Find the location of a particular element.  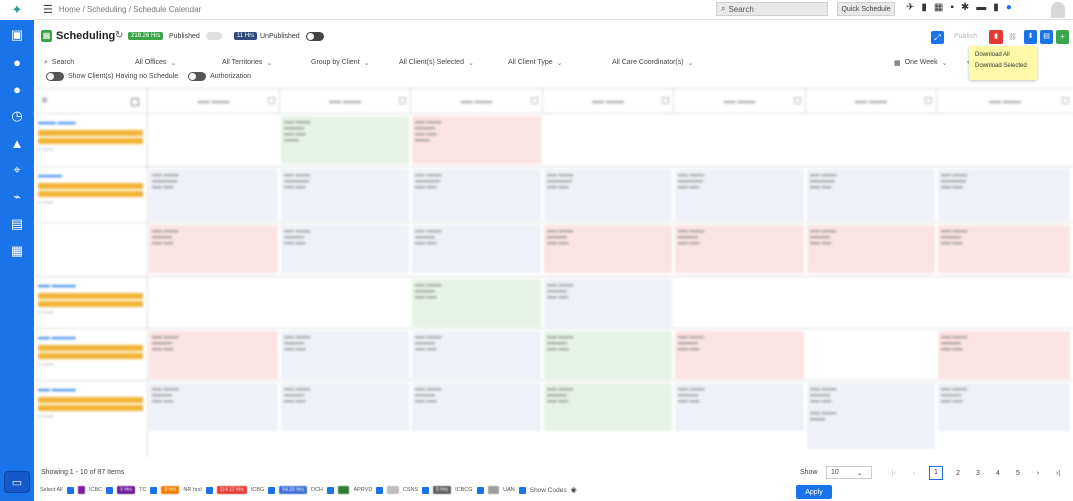

dashboard-icon: ▣ is located at coordinates (17, 35).